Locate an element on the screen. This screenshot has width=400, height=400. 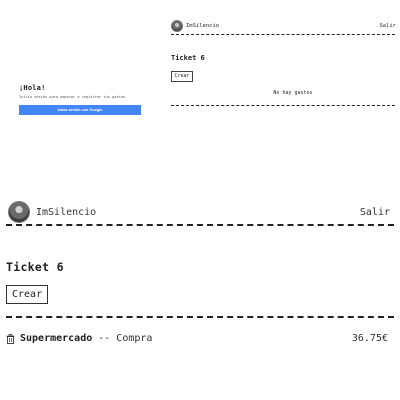
trash-icon is located at coordinates (10, 338).